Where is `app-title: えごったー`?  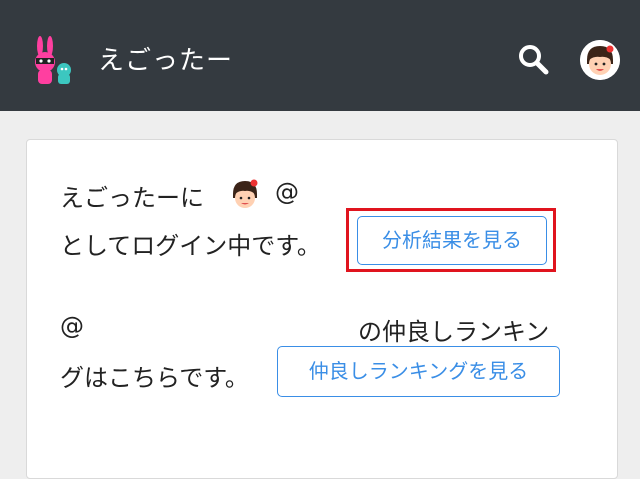 app-title: えごったー is located at coordinates (165, 58).